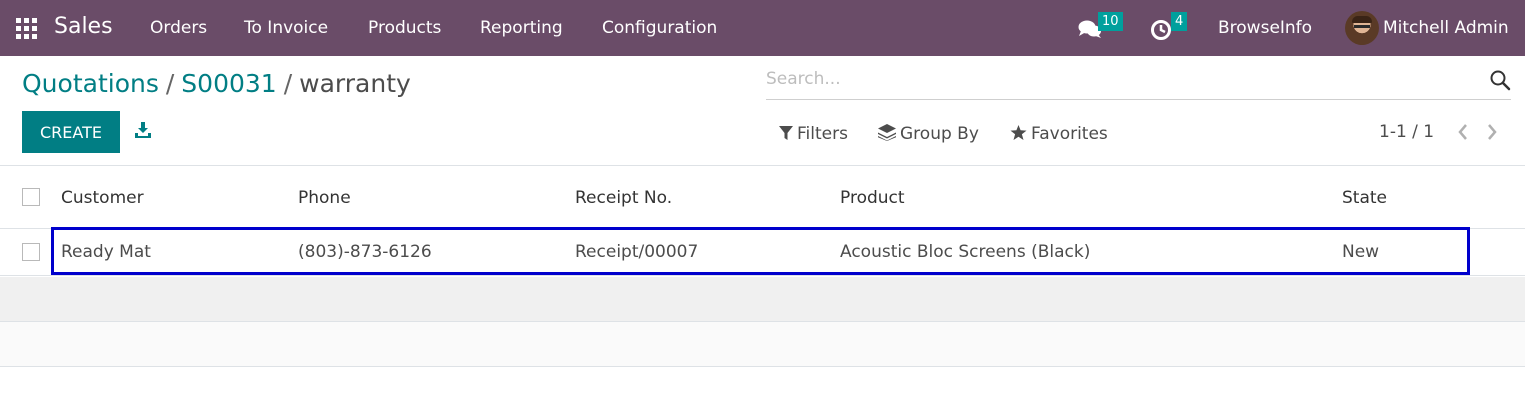  What do you see at coordinates (1362, 28) in the screenshot?
I see `avatar` at bounding box center [1362, 28].